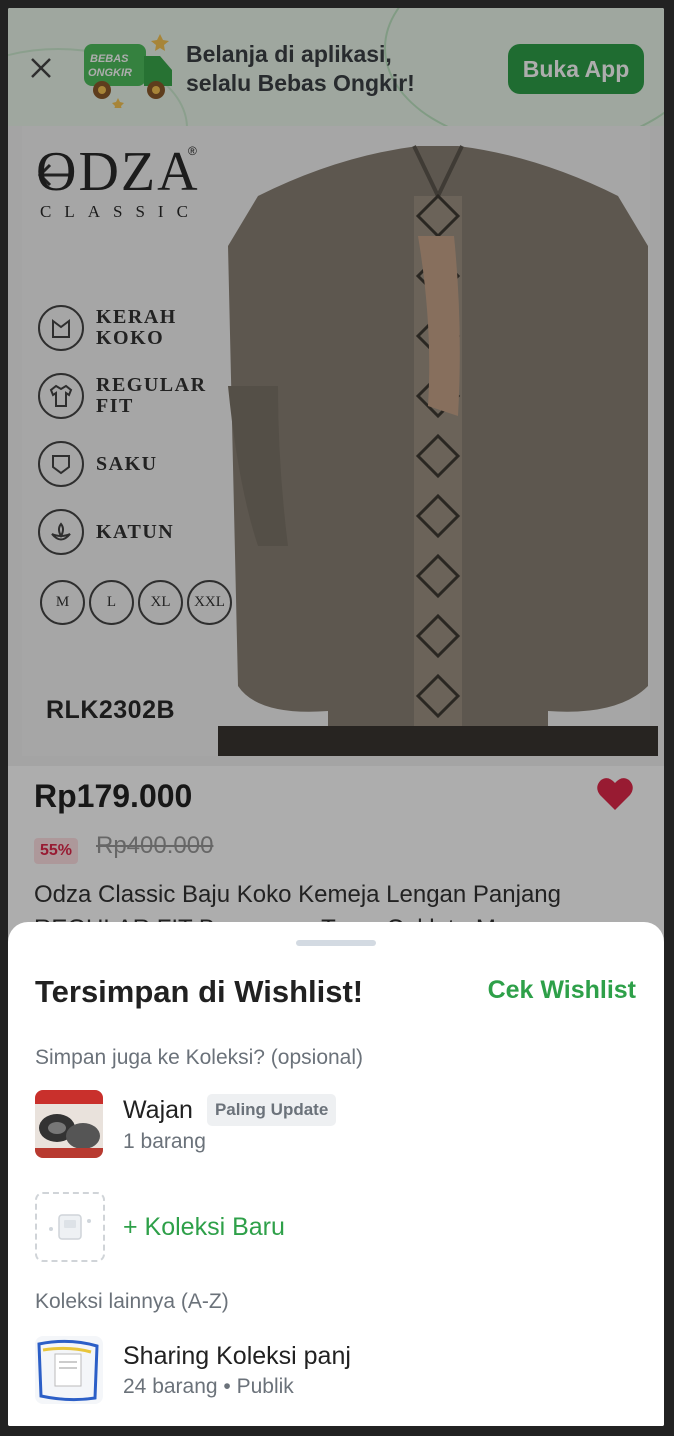  What do you see at coordinates (237, 1355) in the screenshot?
I see `collection-name: Sharing Koleksi panj` at bounding box center [237, 1355].